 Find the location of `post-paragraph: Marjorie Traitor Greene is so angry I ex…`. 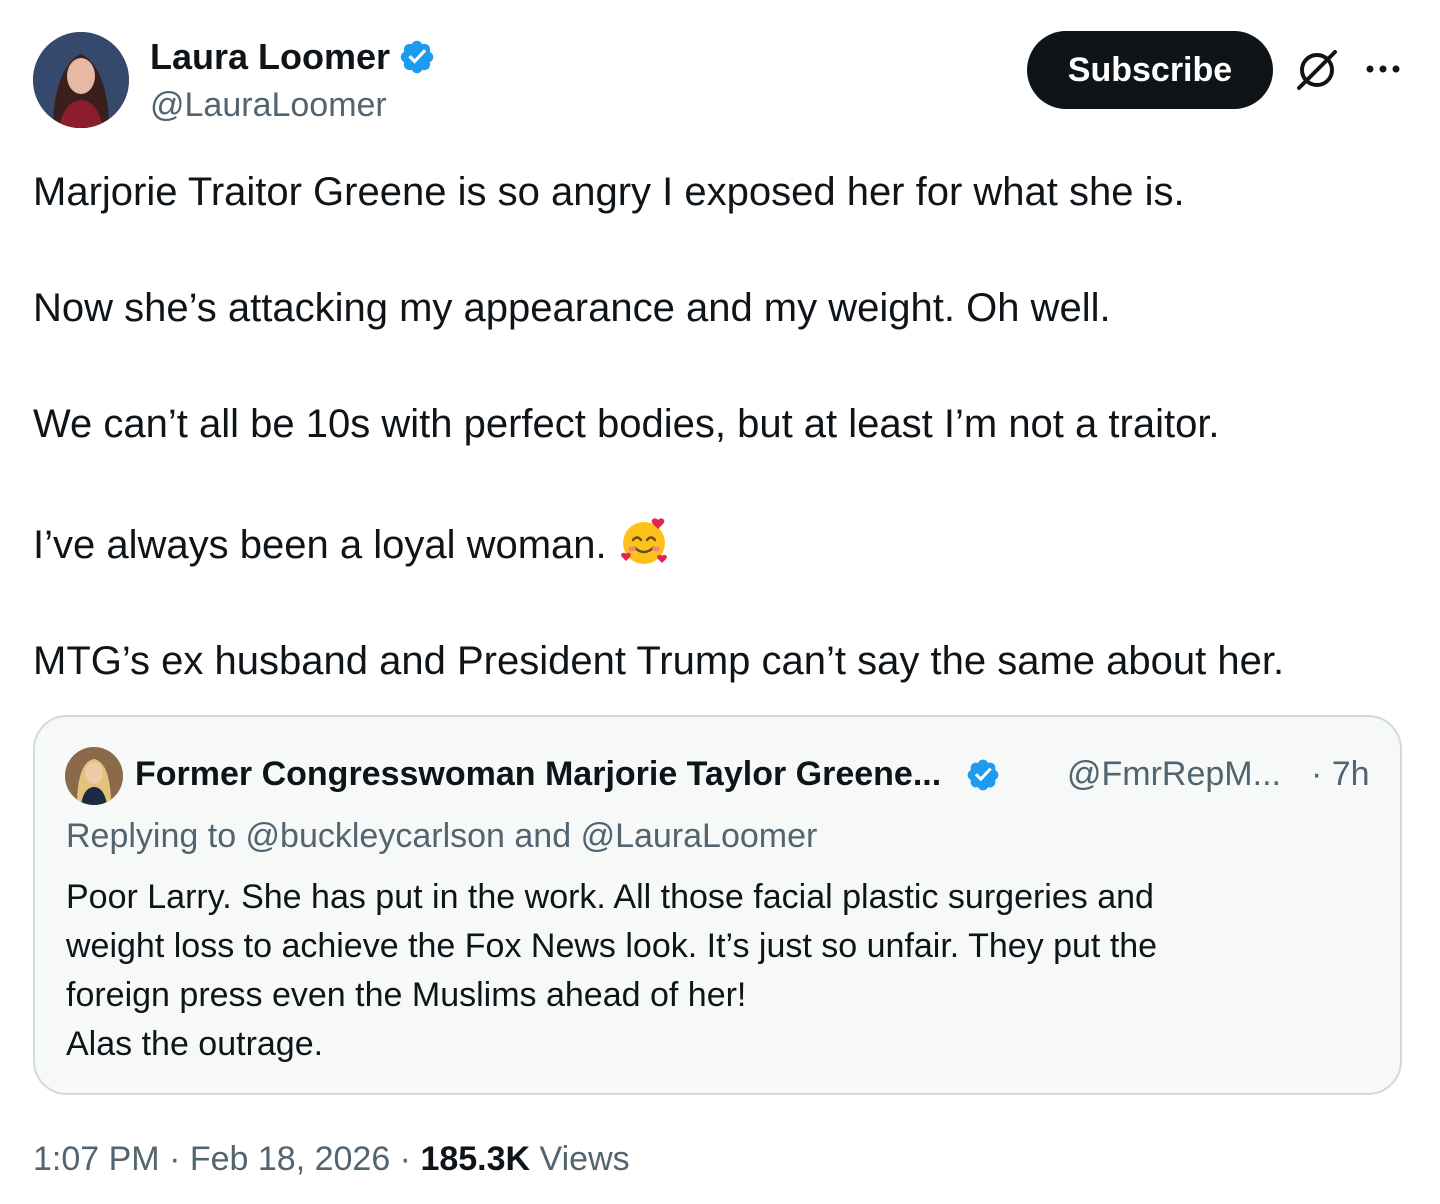

post-paragraph: Marjorie Traitor Greene is so angry I ex… is located at coordinates (609, 192).